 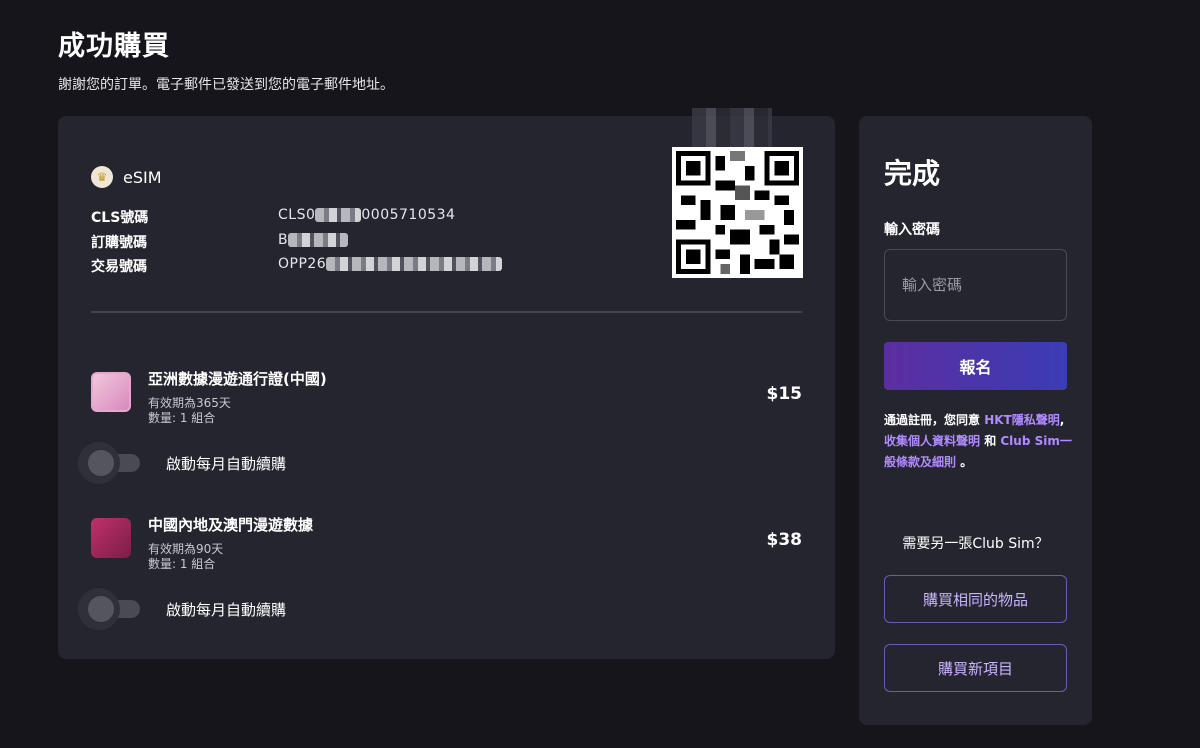 What do you see at coordinates (784, 394) in the screenshot?
I see `product-price: $15` at bounding box center [784, 394].